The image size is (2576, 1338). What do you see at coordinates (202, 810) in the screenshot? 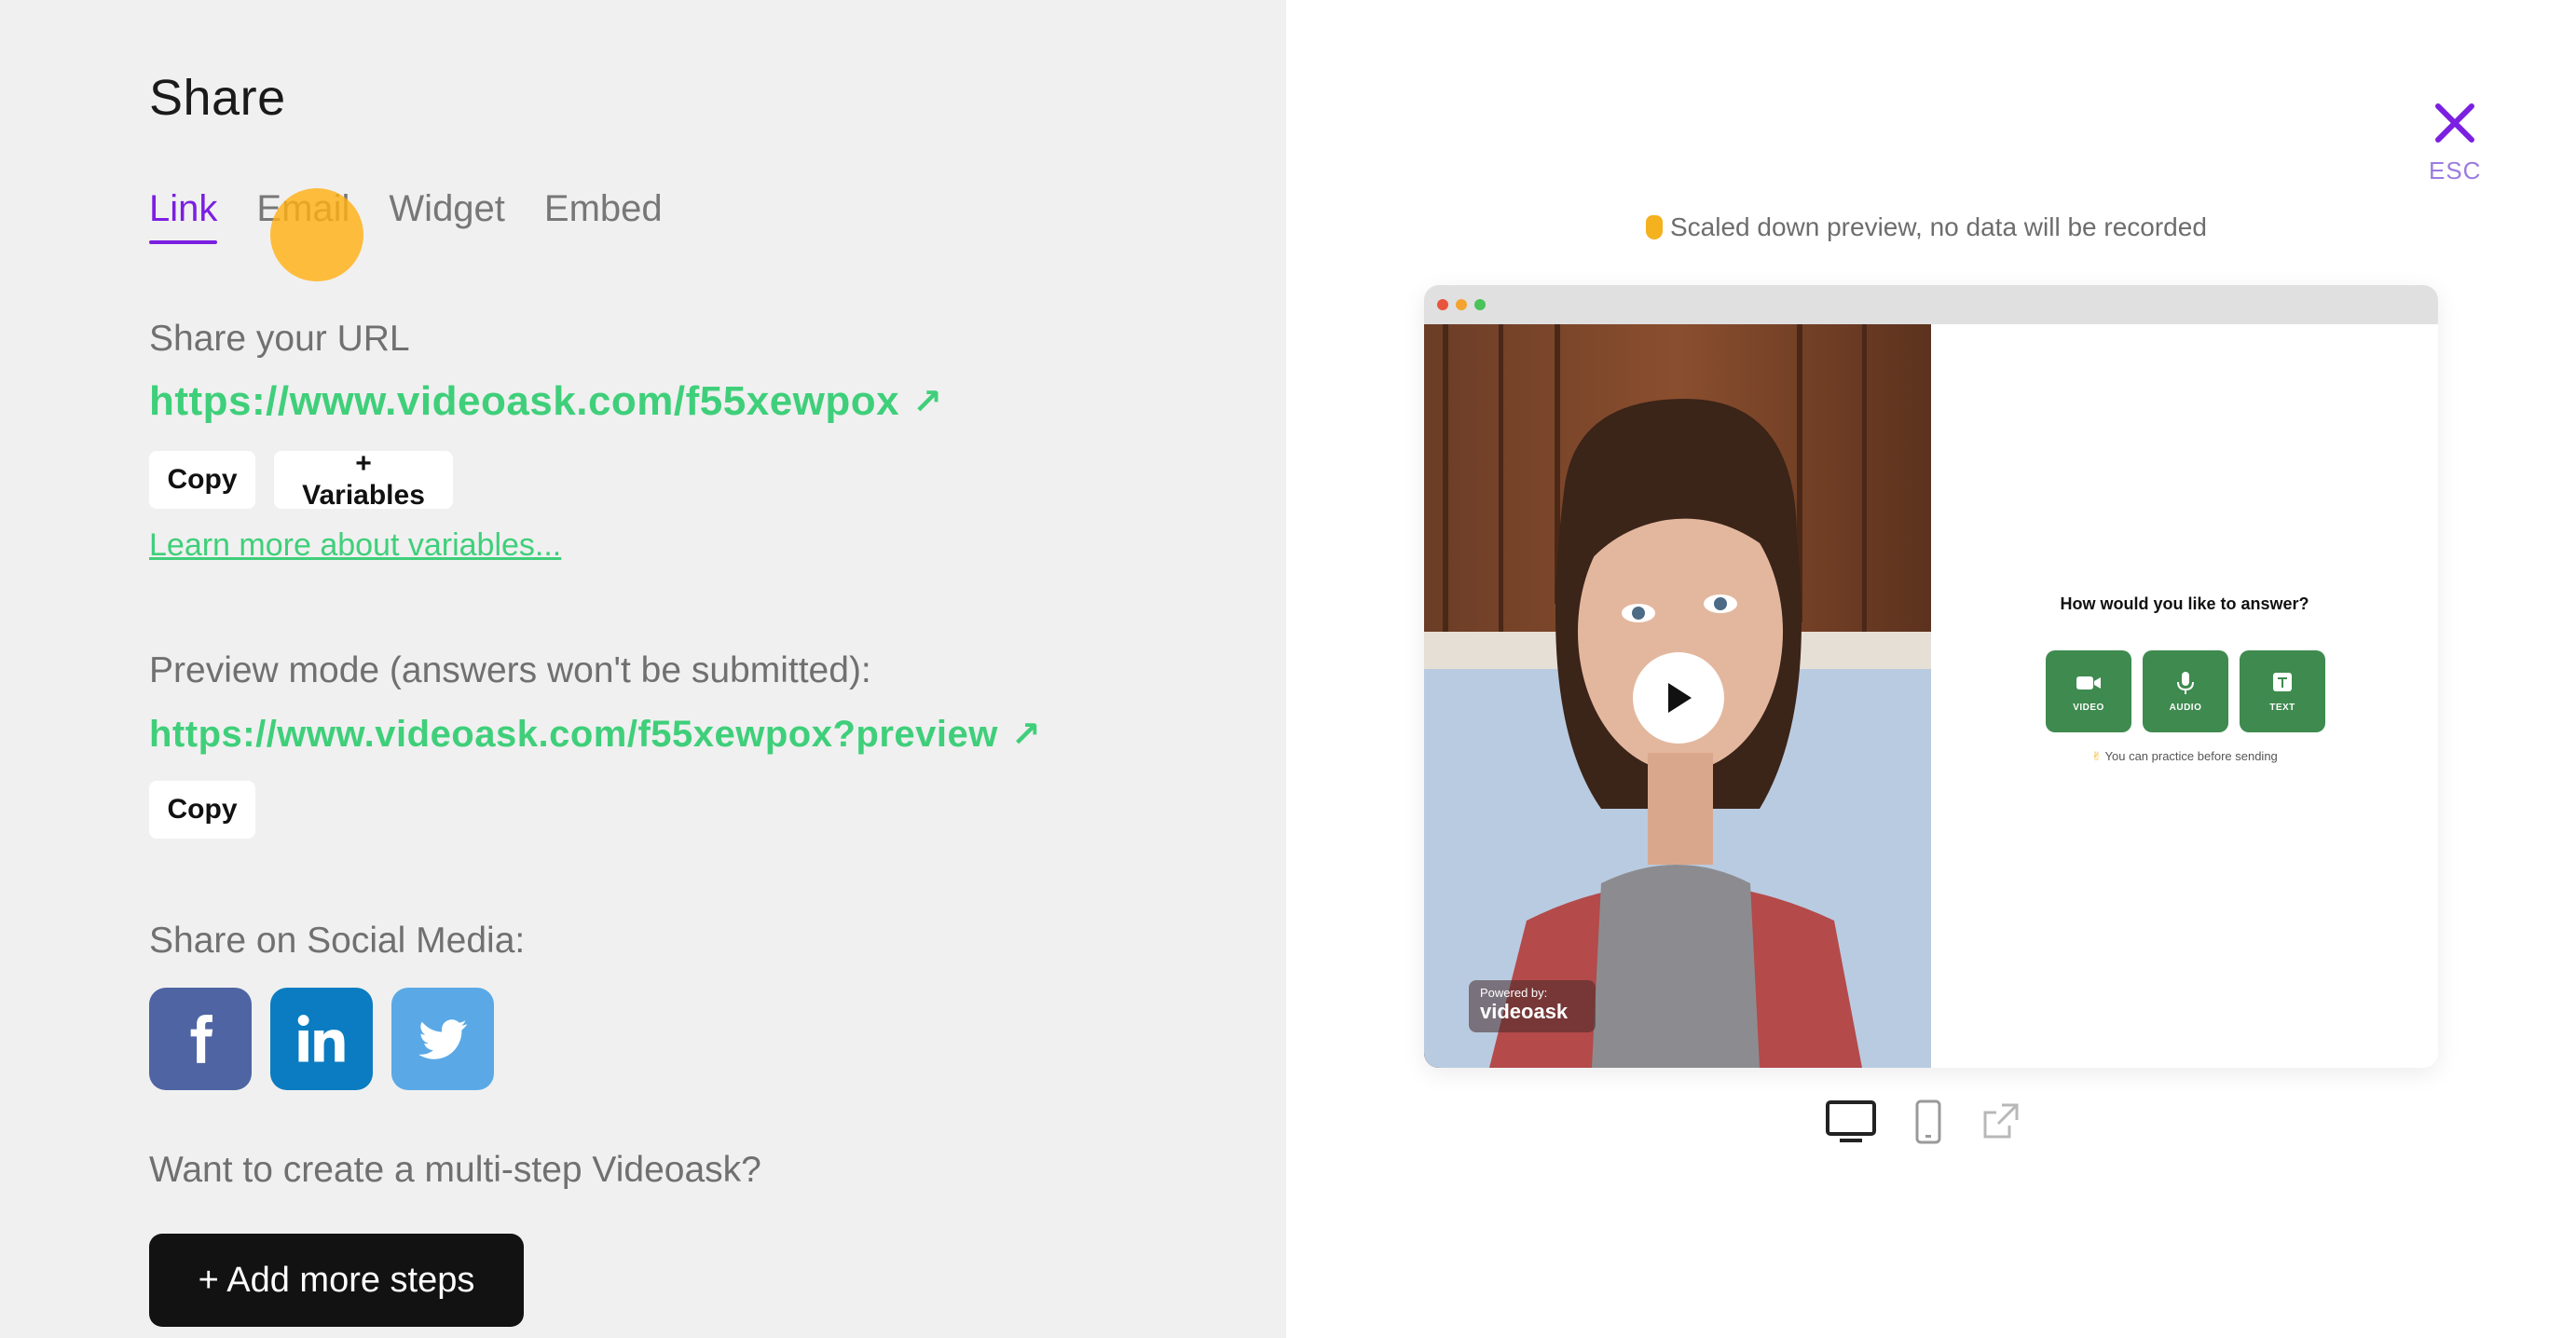
I see `copy-preview-button: Copy` at bounding box center [202, 810].